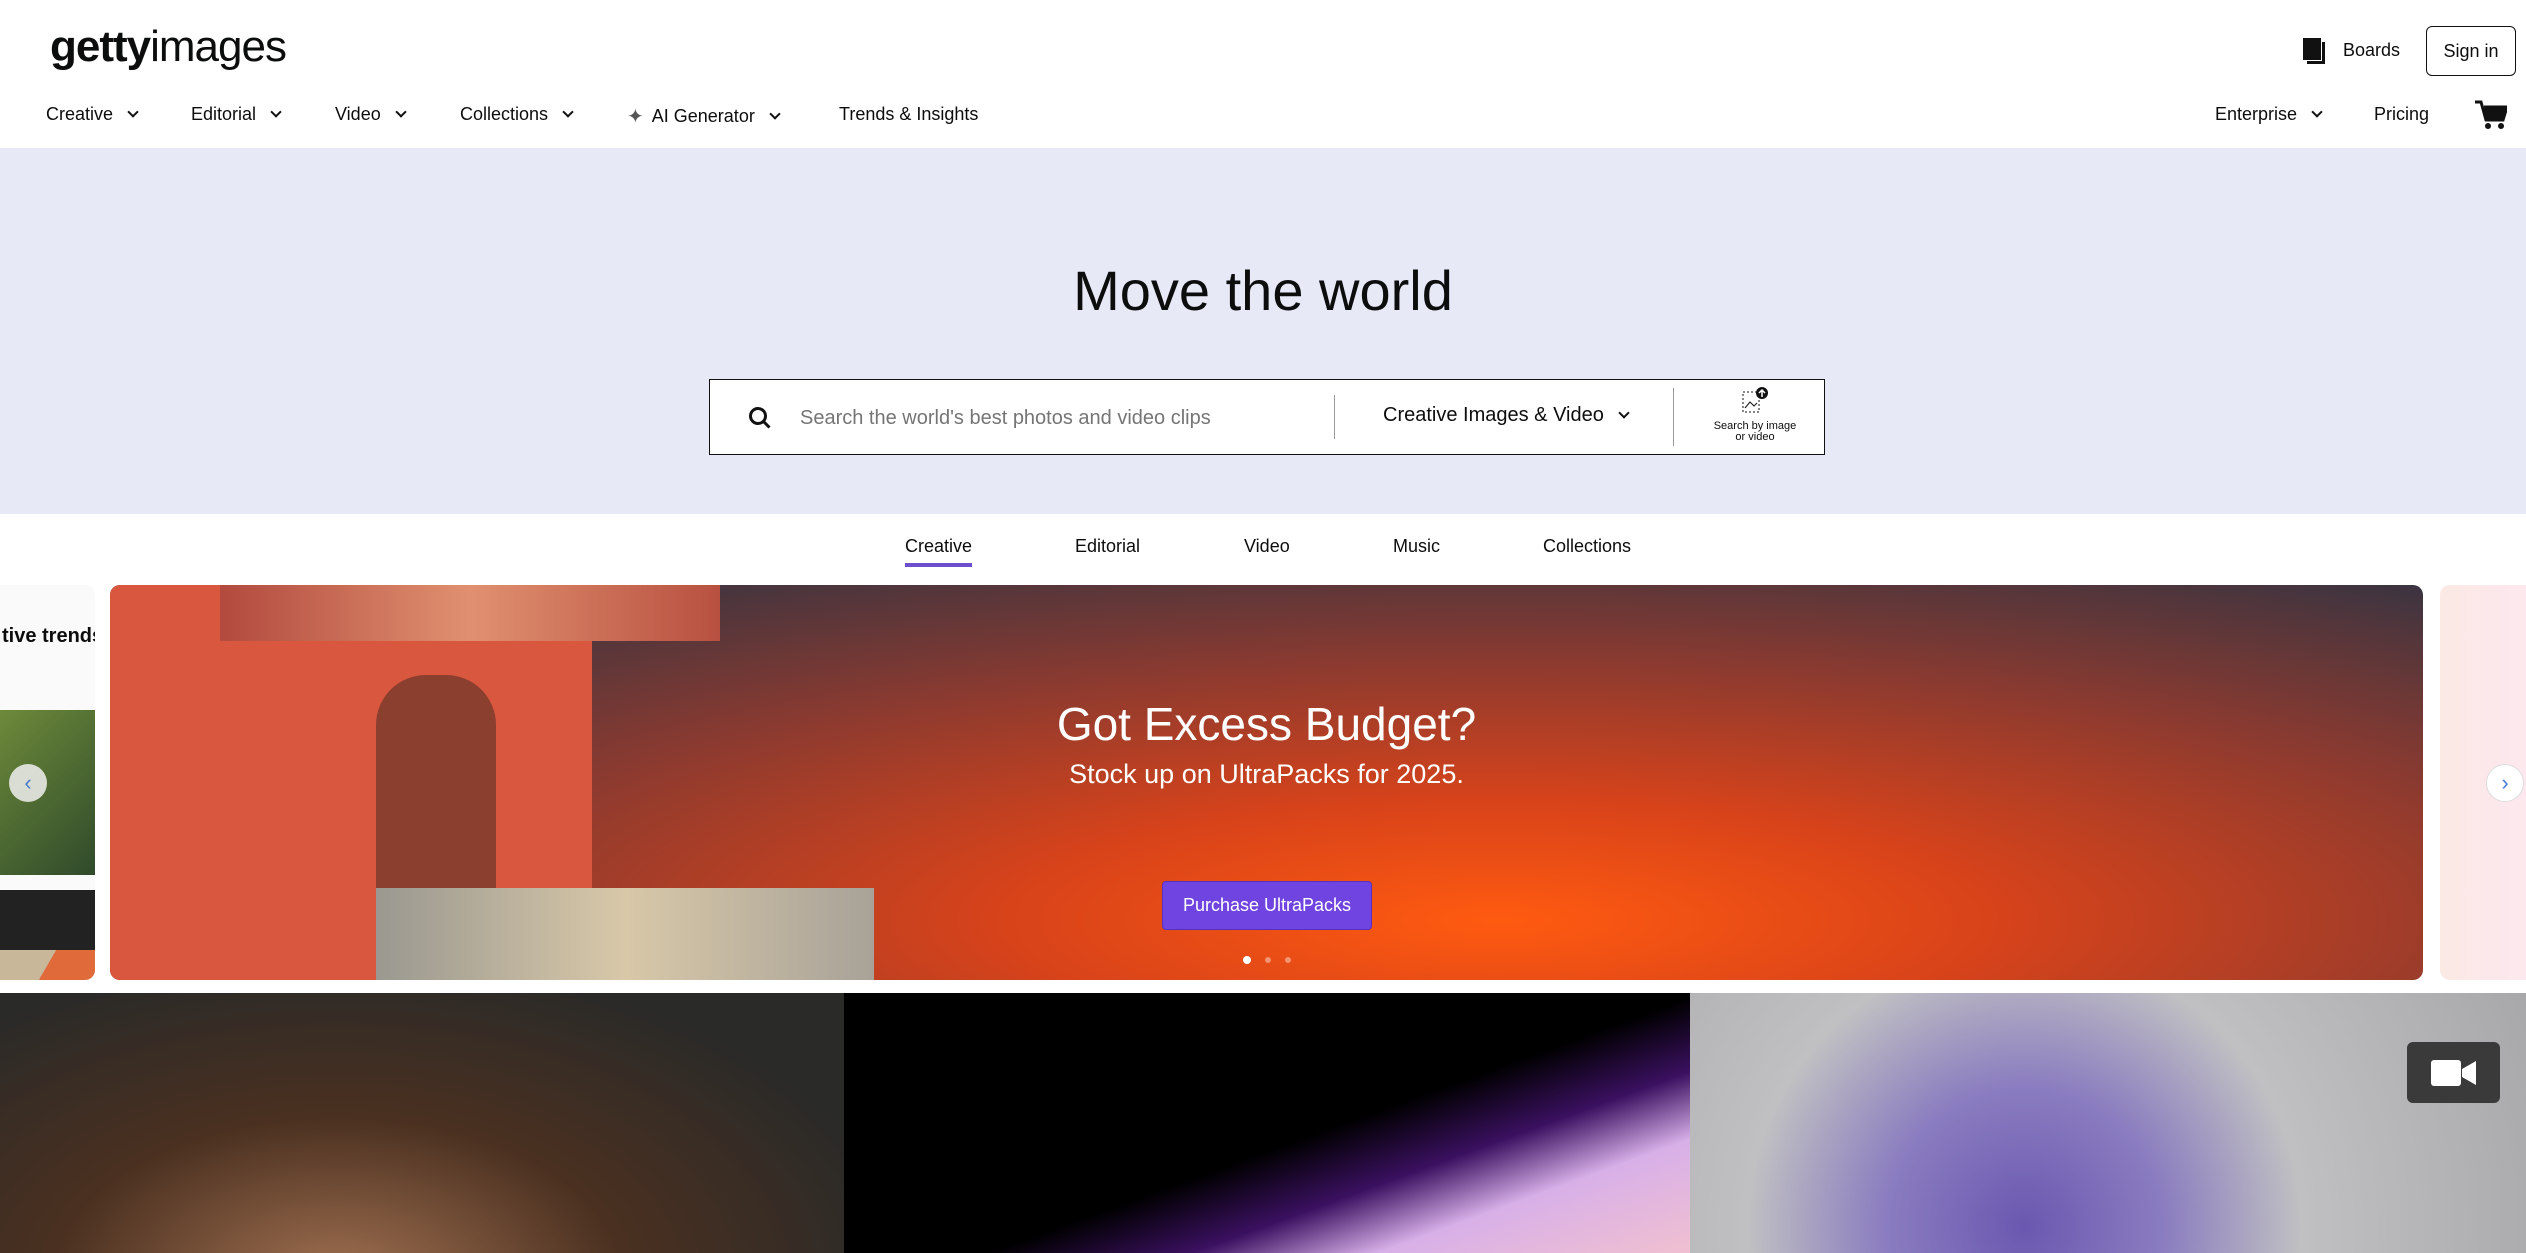 Image resolution: width=2526 pixels, height=1253 pixels. What do you see at coordinates (218, 46) in the screenshot?
I see `logo-light: images` at bounding box center [218, 46].